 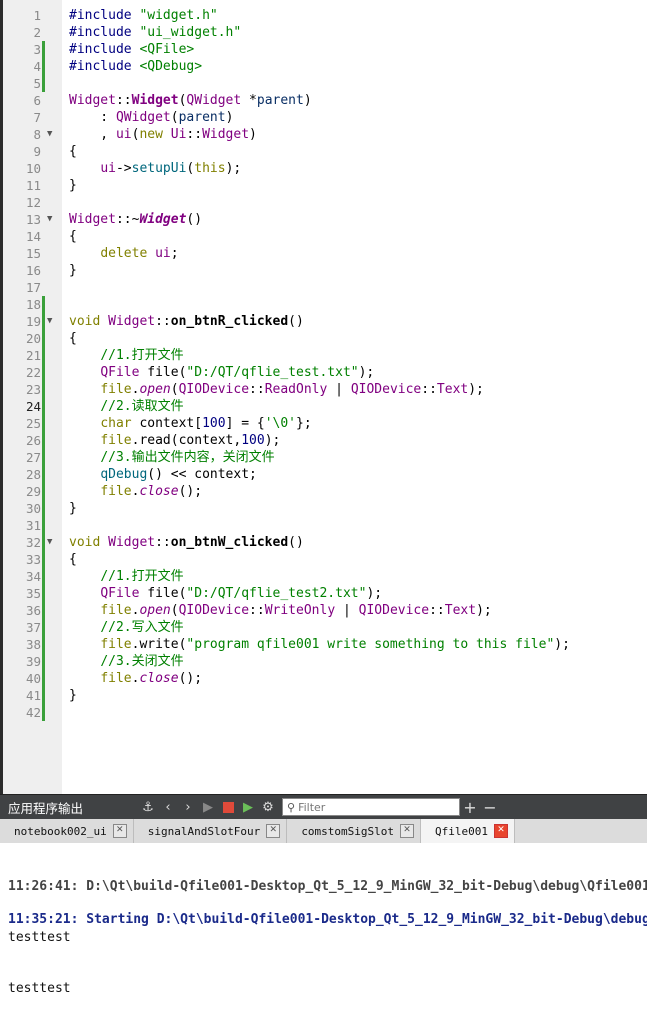 I want to click on tab-label: notebook002_ui, so click(x=60, y=831).